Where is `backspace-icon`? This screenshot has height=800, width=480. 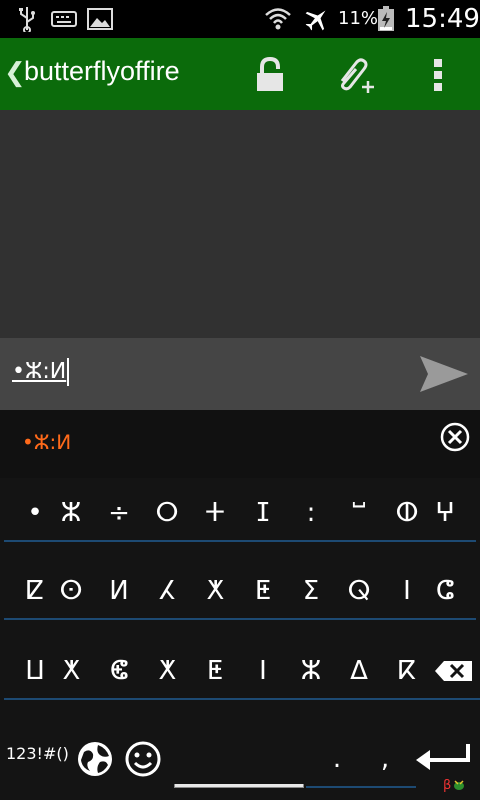 backspace-icon is located at coordinates (453, 671).